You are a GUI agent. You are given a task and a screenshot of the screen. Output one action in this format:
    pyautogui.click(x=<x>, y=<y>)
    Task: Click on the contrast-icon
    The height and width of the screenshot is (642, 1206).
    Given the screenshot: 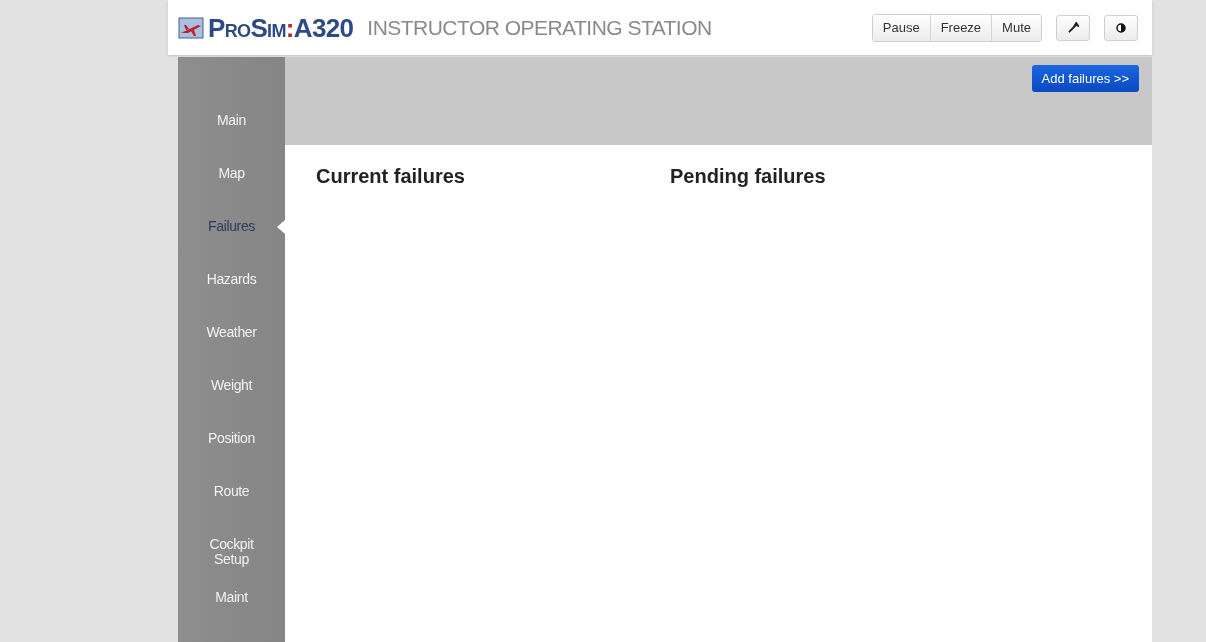 What is the action you would take?
    pyautogui.click(x=1121, y=27)
    